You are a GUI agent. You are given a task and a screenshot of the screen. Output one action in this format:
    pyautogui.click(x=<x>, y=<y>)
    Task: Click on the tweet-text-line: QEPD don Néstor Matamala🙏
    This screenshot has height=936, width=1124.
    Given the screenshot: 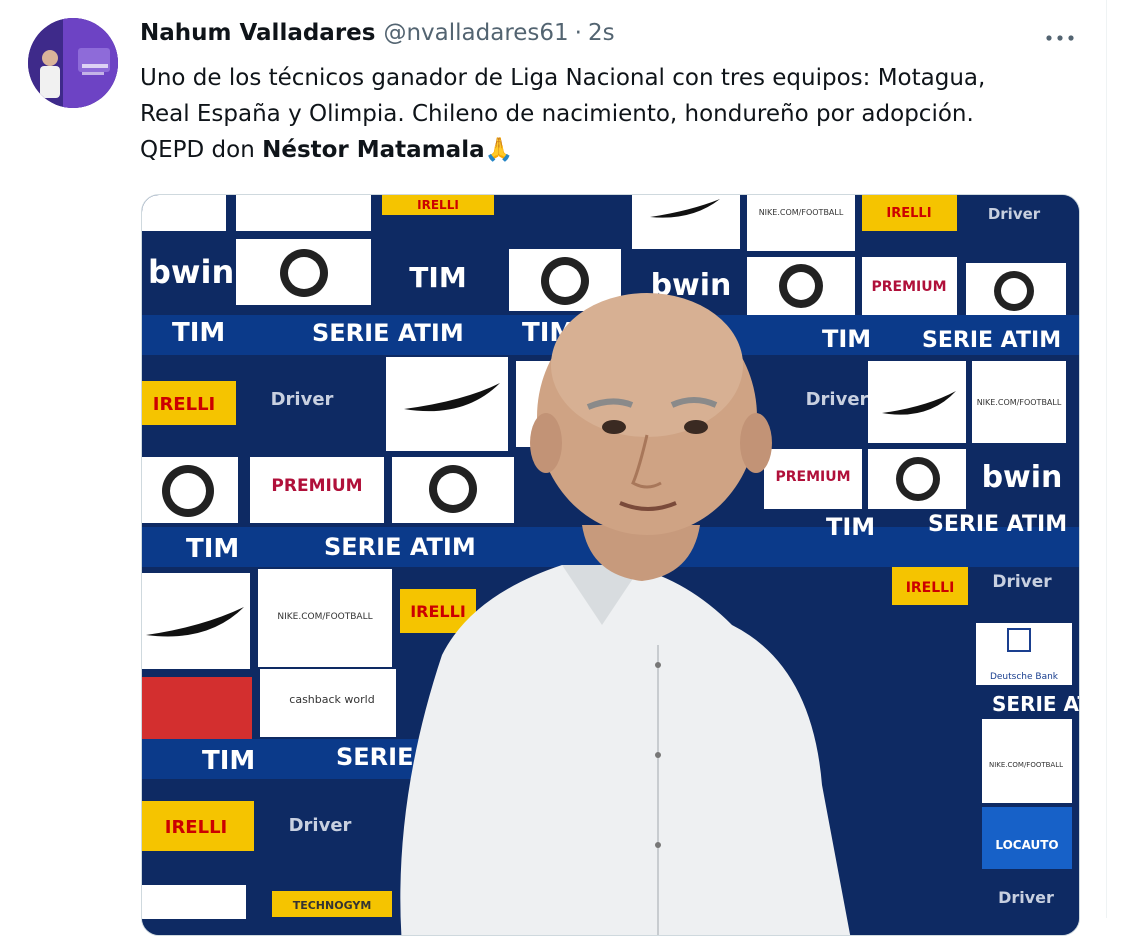 What is the action you would take?
    pyautogui.click(x=620, y=150)
    